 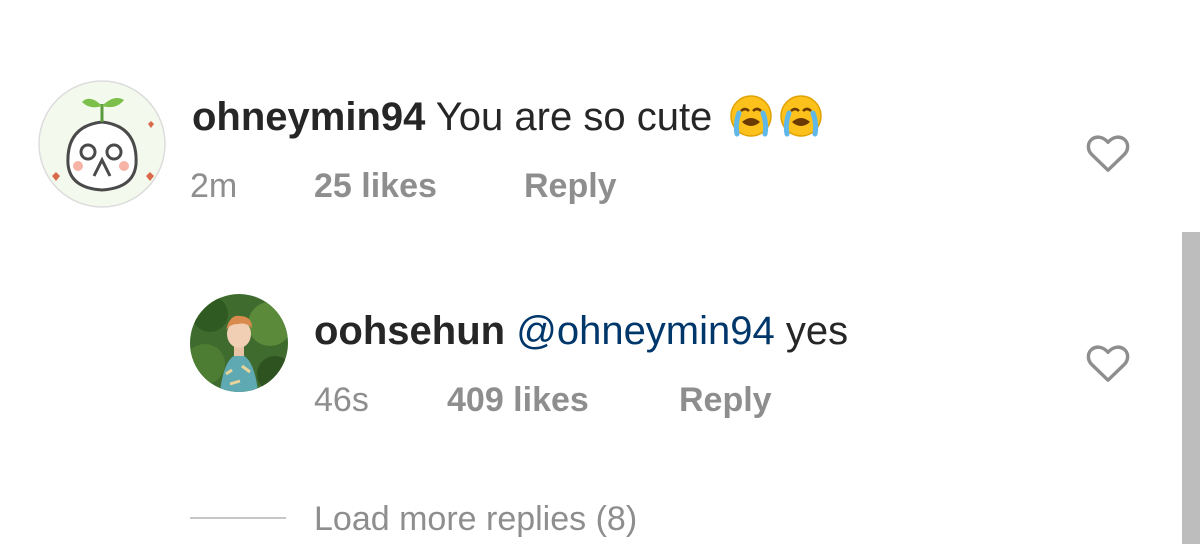 I want to click on reply-text: oohsehun @ohneymin94 yes, so click(x=581, y=331).